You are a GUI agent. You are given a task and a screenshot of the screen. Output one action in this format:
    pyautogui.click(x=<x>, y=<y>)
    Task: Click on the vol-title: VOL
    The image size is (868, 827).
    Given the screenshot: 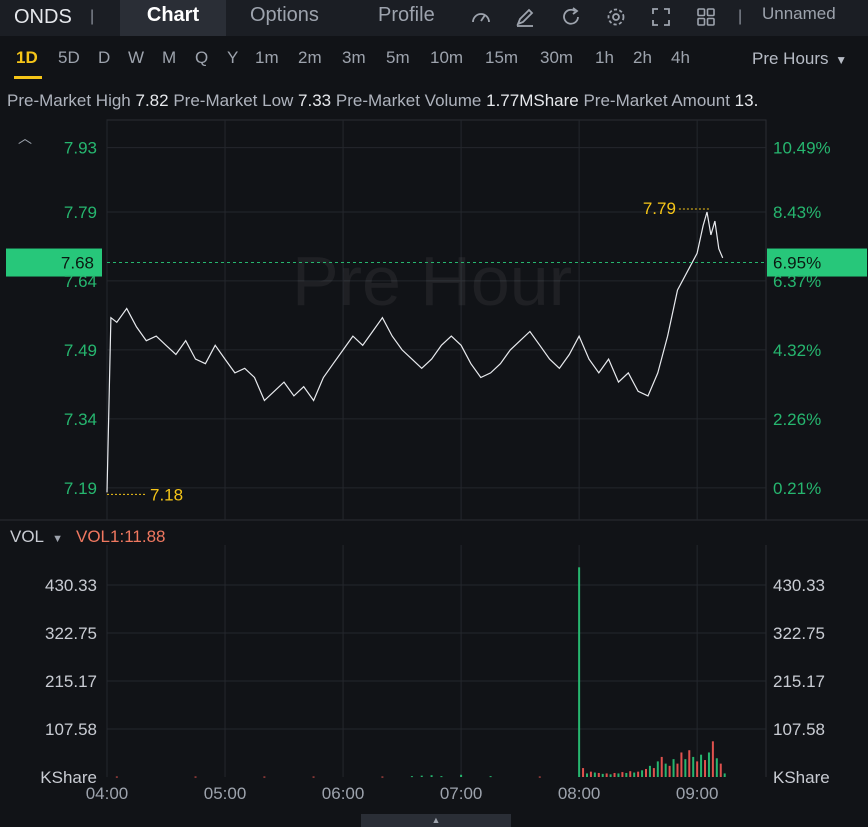 What is the action you would take?
    pyautogui.click(x=27, y=536)
    